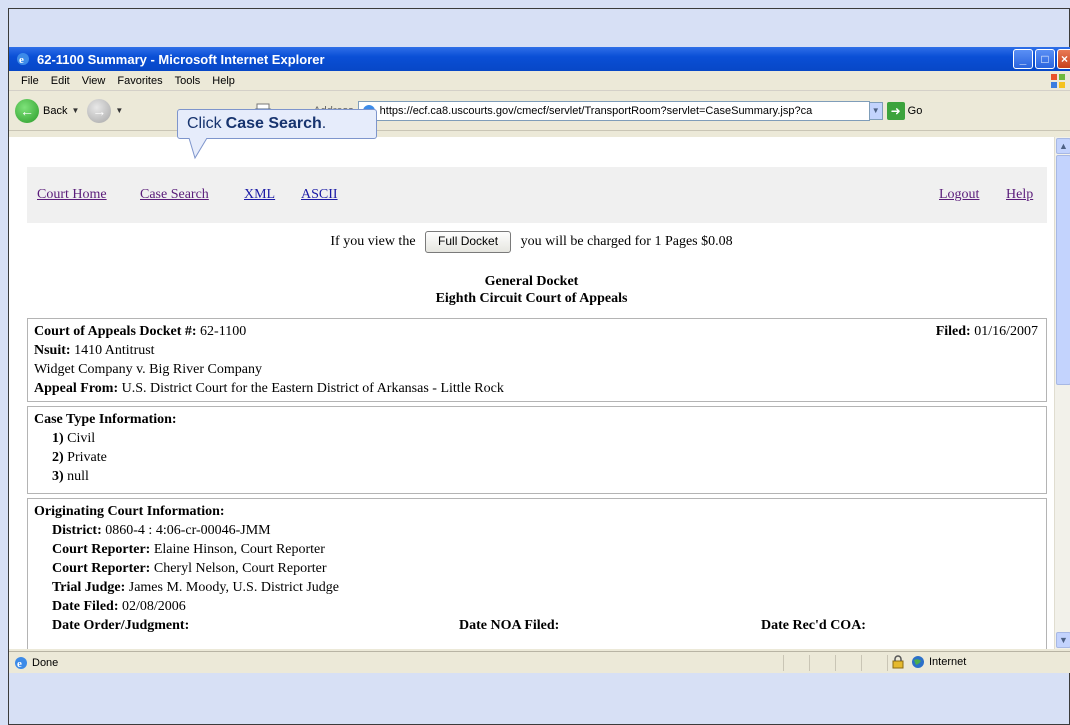  I want to click on order-label: Date Order/Judgment:, so click(121, 625).